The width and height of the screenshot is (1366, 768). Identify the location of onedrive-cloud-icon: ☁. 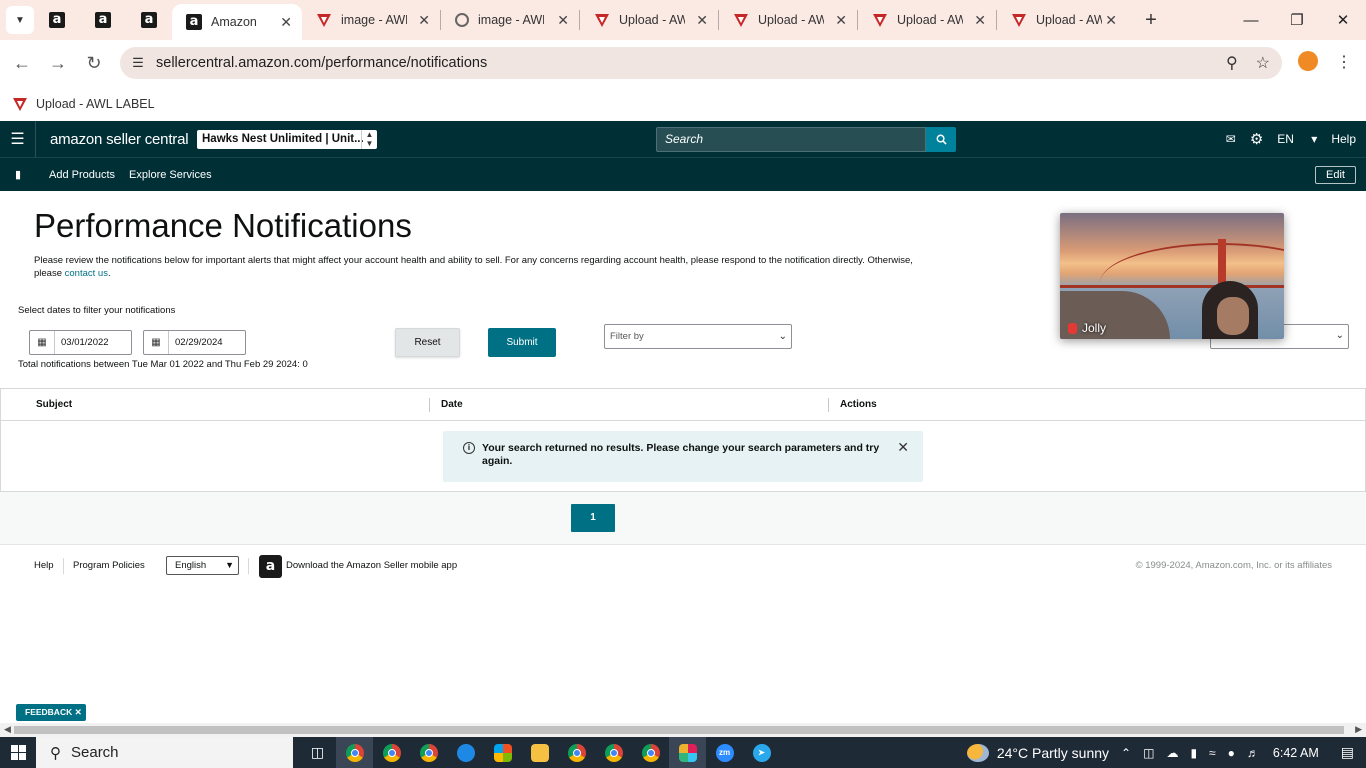
(1172, 753).